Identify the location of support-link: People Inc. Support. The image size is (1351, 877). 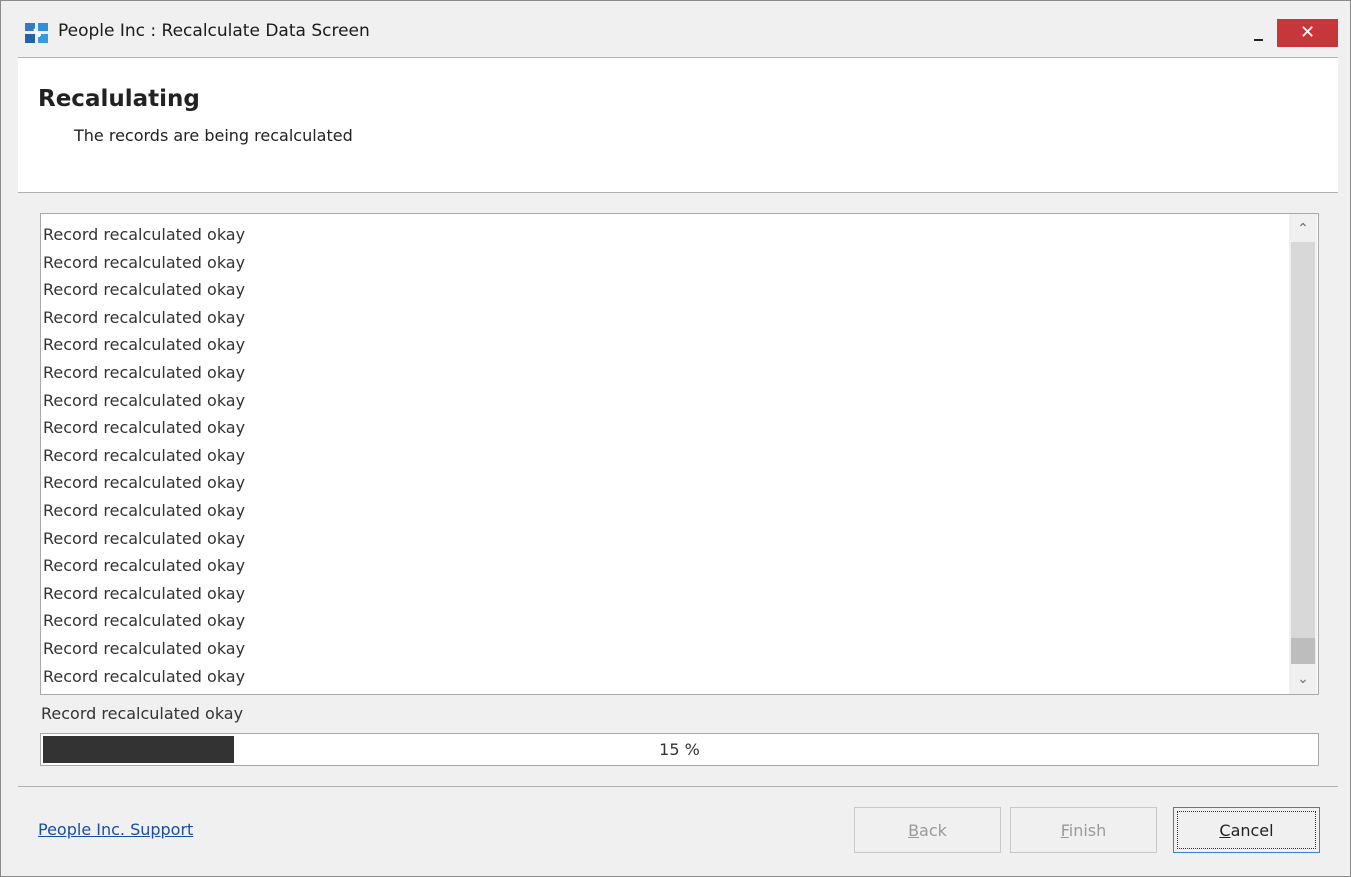
(115, 829).